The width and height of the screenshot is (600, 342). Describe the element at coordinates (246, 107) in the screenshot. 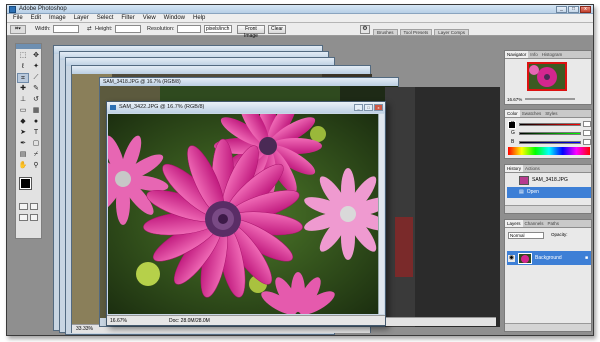

I see `document-title-bar: SAM_3422.JPG @ 16.7% (RGB/8) _ □ x` at that location.